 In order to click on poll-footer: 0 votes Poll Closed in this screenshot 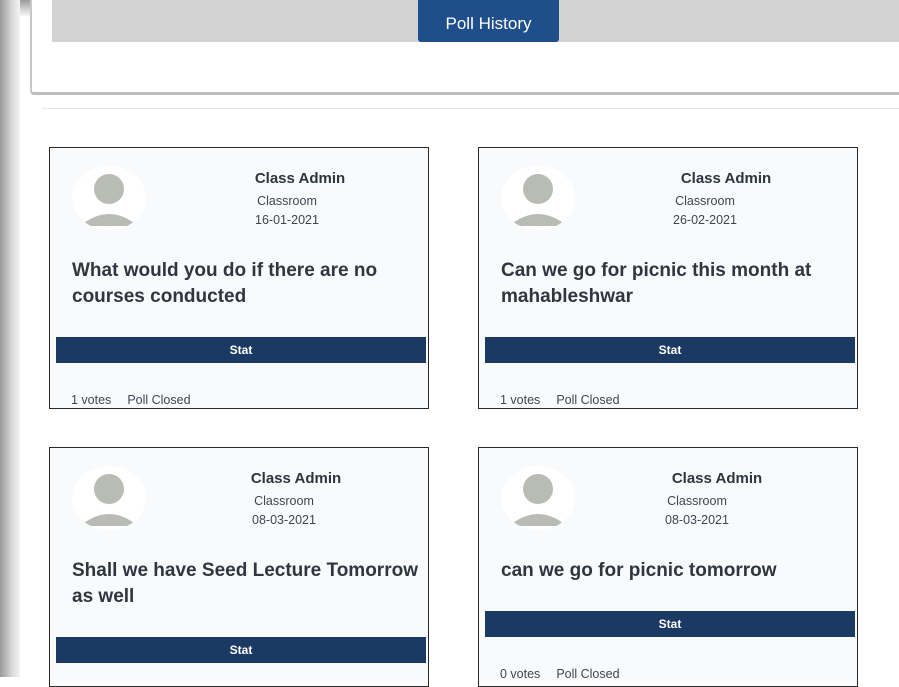, I will do `click(560, 674)`.